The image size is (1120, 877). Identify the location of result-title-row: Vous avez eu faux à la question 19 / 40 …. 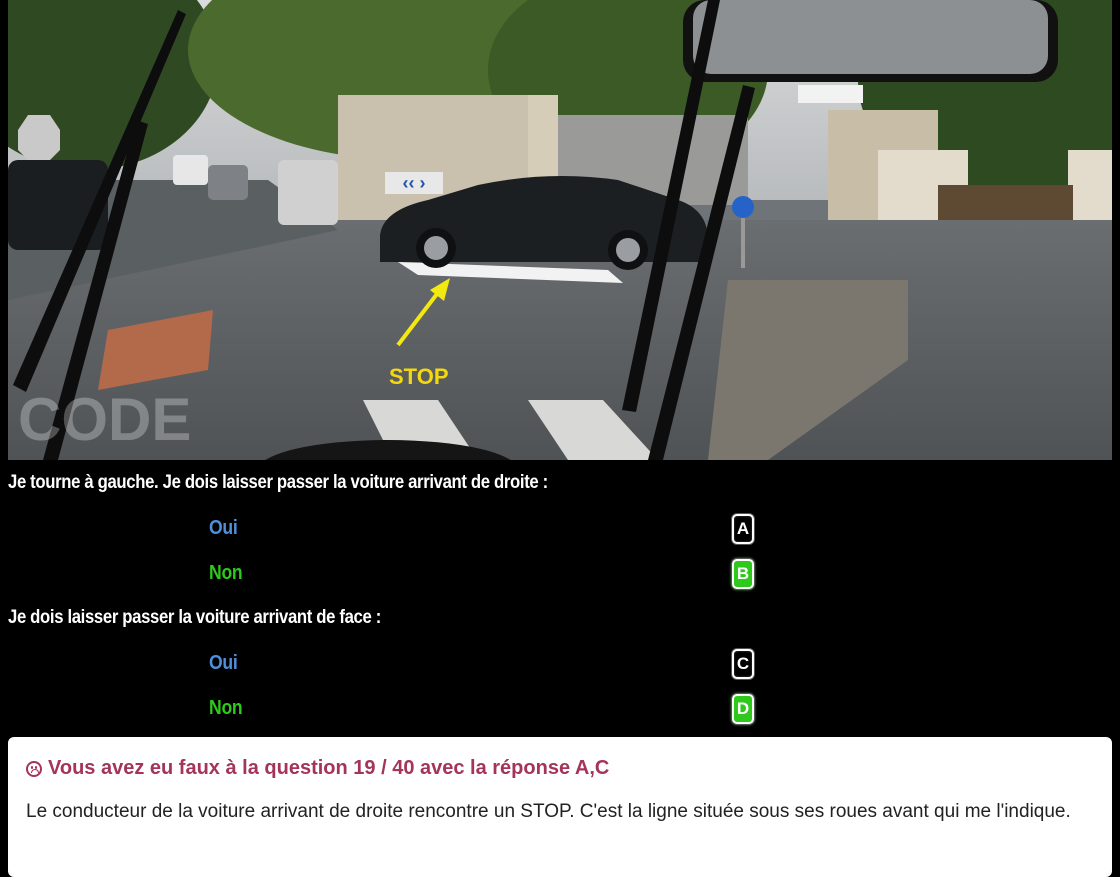
(560, 768).